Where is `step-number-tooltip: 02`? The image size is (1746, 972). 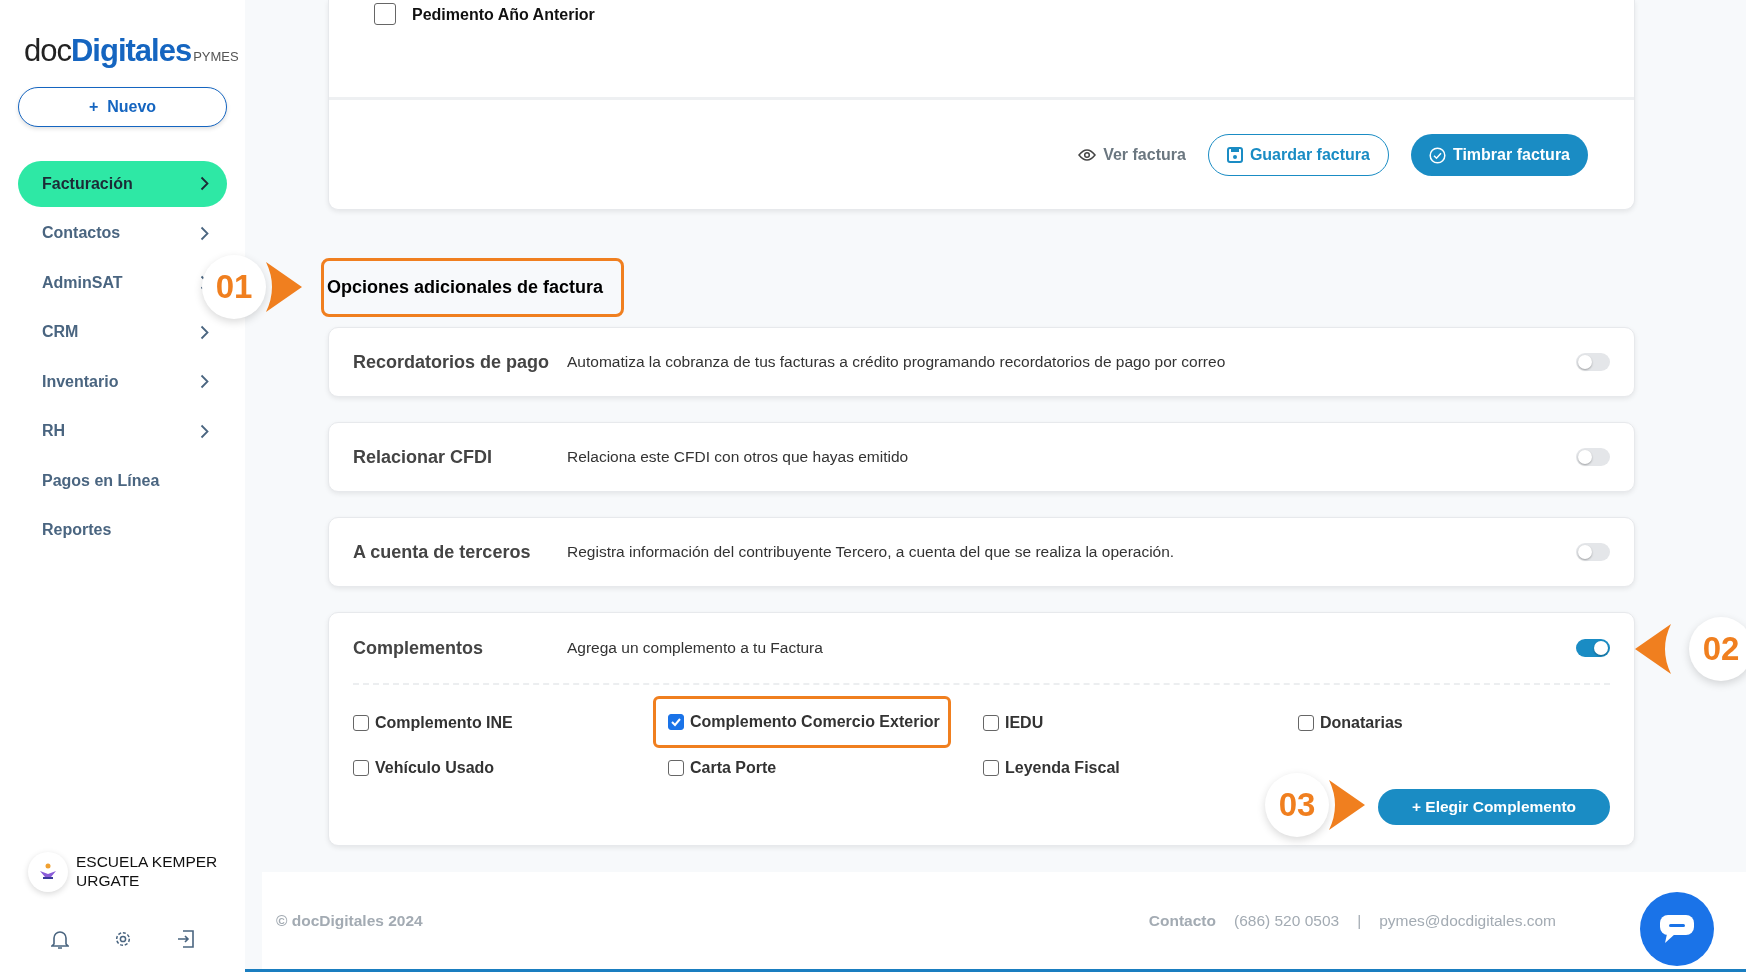 step-number-tooltip: 02 is located at coordinates (1717, 649).